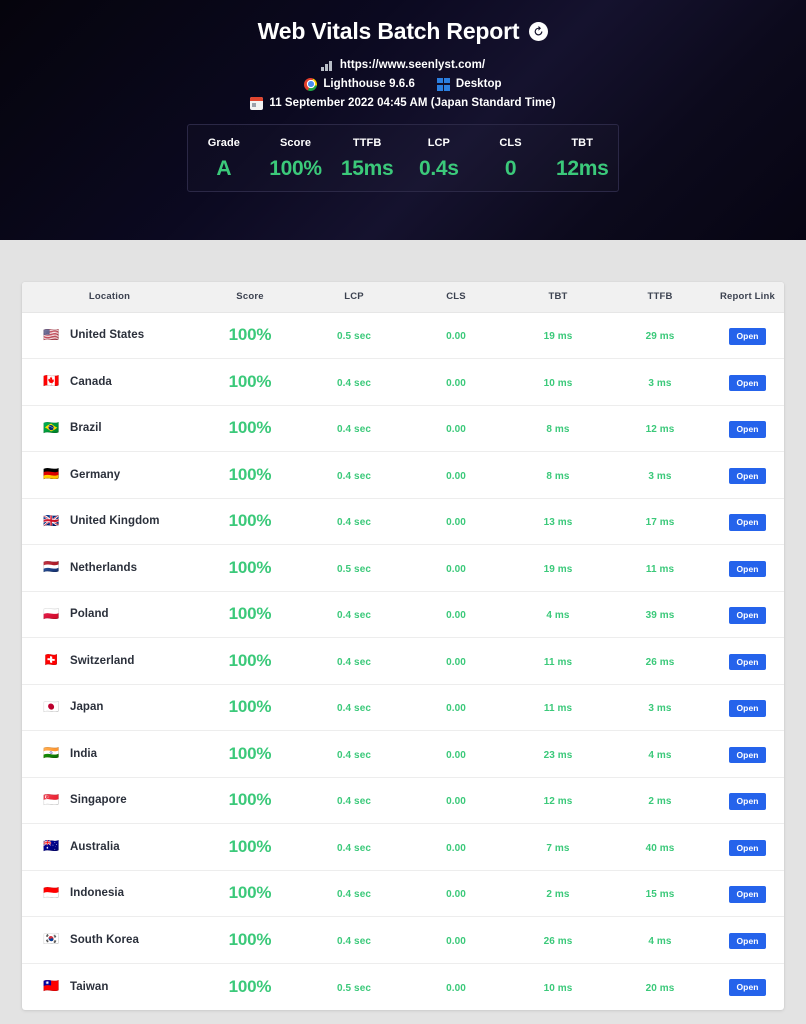 The image size is (806, 1024). I want to click on summary-value: 15ms, so click(367, 168).